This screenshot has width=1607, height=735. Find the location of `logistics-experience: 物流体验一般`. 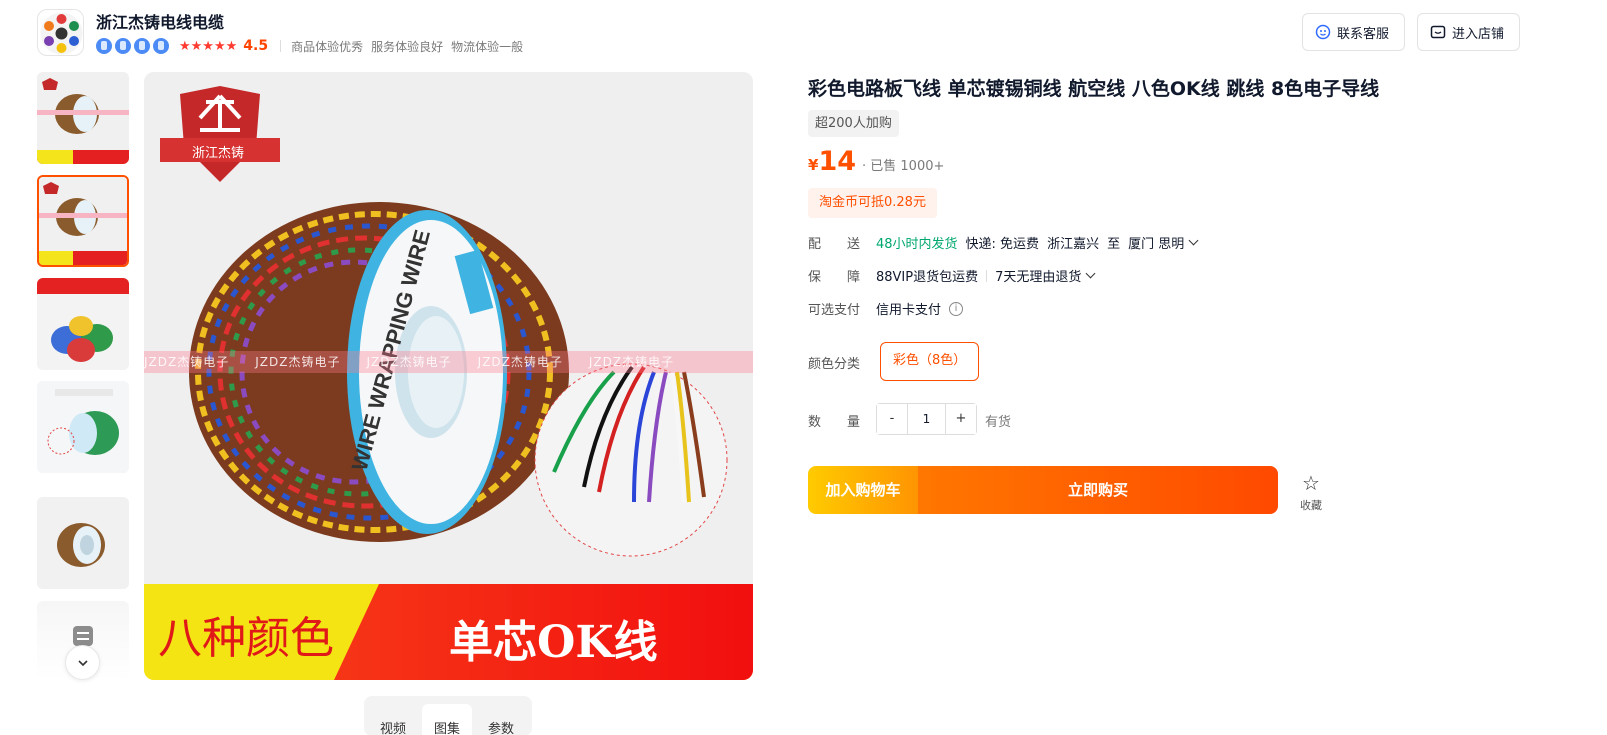

logistics-experience: 物流体验一般 is located at coordinates (487, 46).